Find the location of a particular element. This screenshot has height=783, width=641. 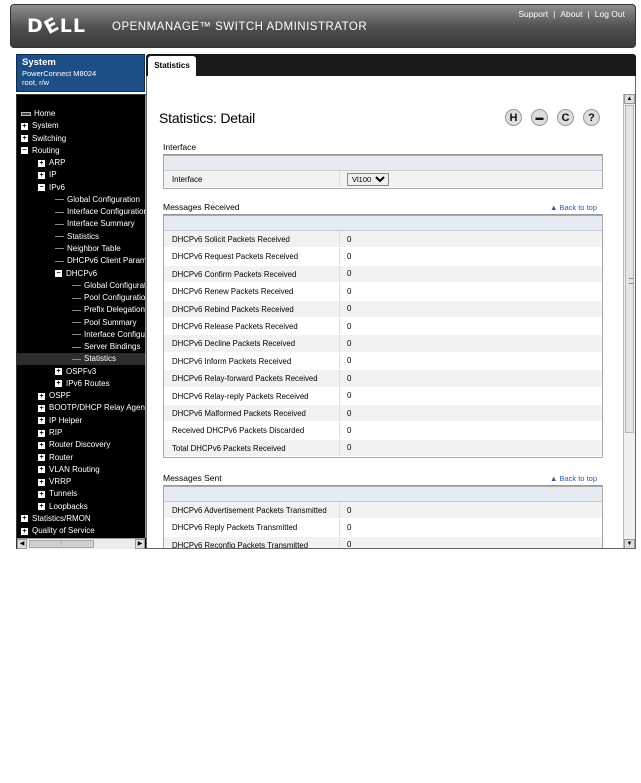

nav-item: + System is located at coordinates (40, 126).